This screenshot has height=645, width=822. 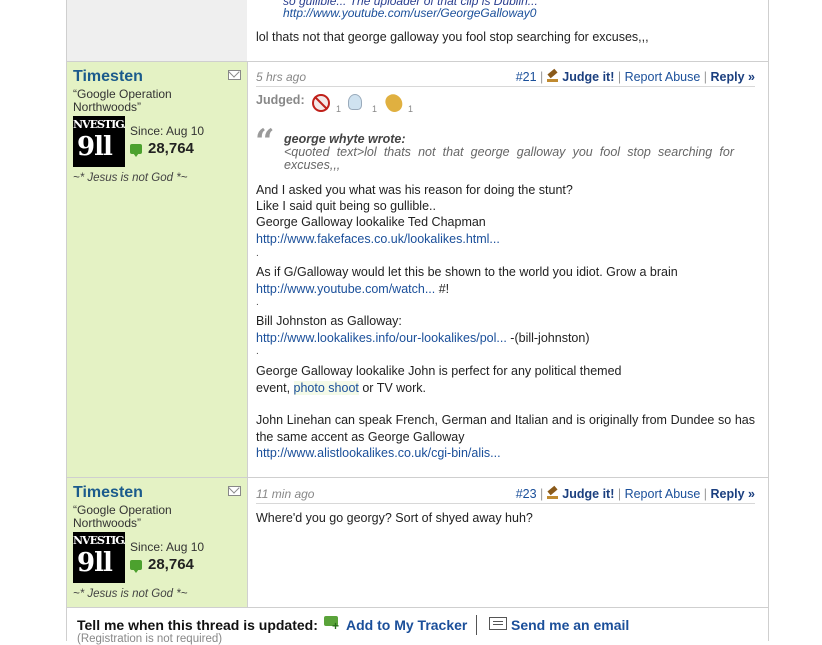 What do you see at coordinates (417, 607) in the screenshot?
I see `footer-divider` at bounding box center [417, 607].